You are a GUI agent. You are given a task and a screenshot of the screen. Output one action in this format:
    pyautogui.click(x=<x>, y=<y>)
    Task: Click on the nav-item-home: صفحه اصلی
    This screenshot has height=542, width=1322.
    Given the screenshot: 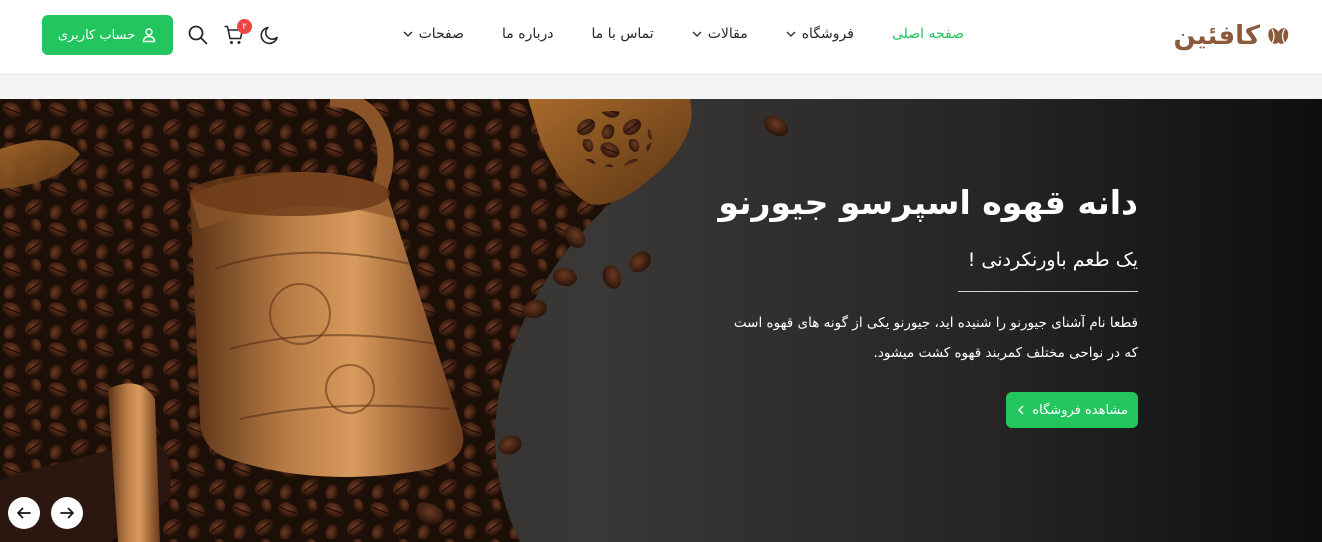 What is the action you would take?
    pyautogui.click(x=928, y=34)
    